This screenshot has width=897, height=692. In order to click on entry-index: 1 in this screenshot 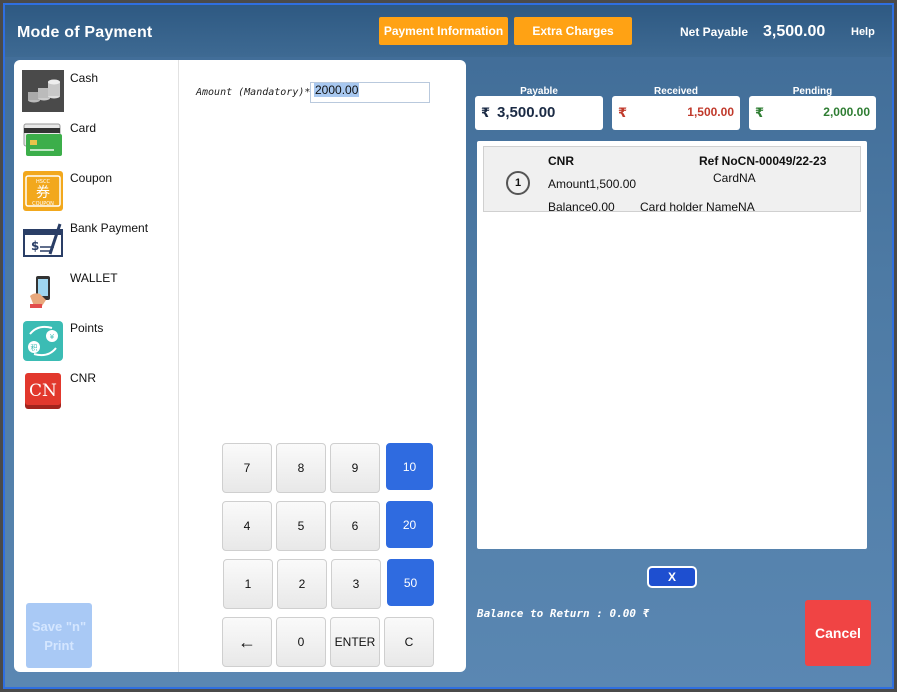, I will do `click(518, 183)`.